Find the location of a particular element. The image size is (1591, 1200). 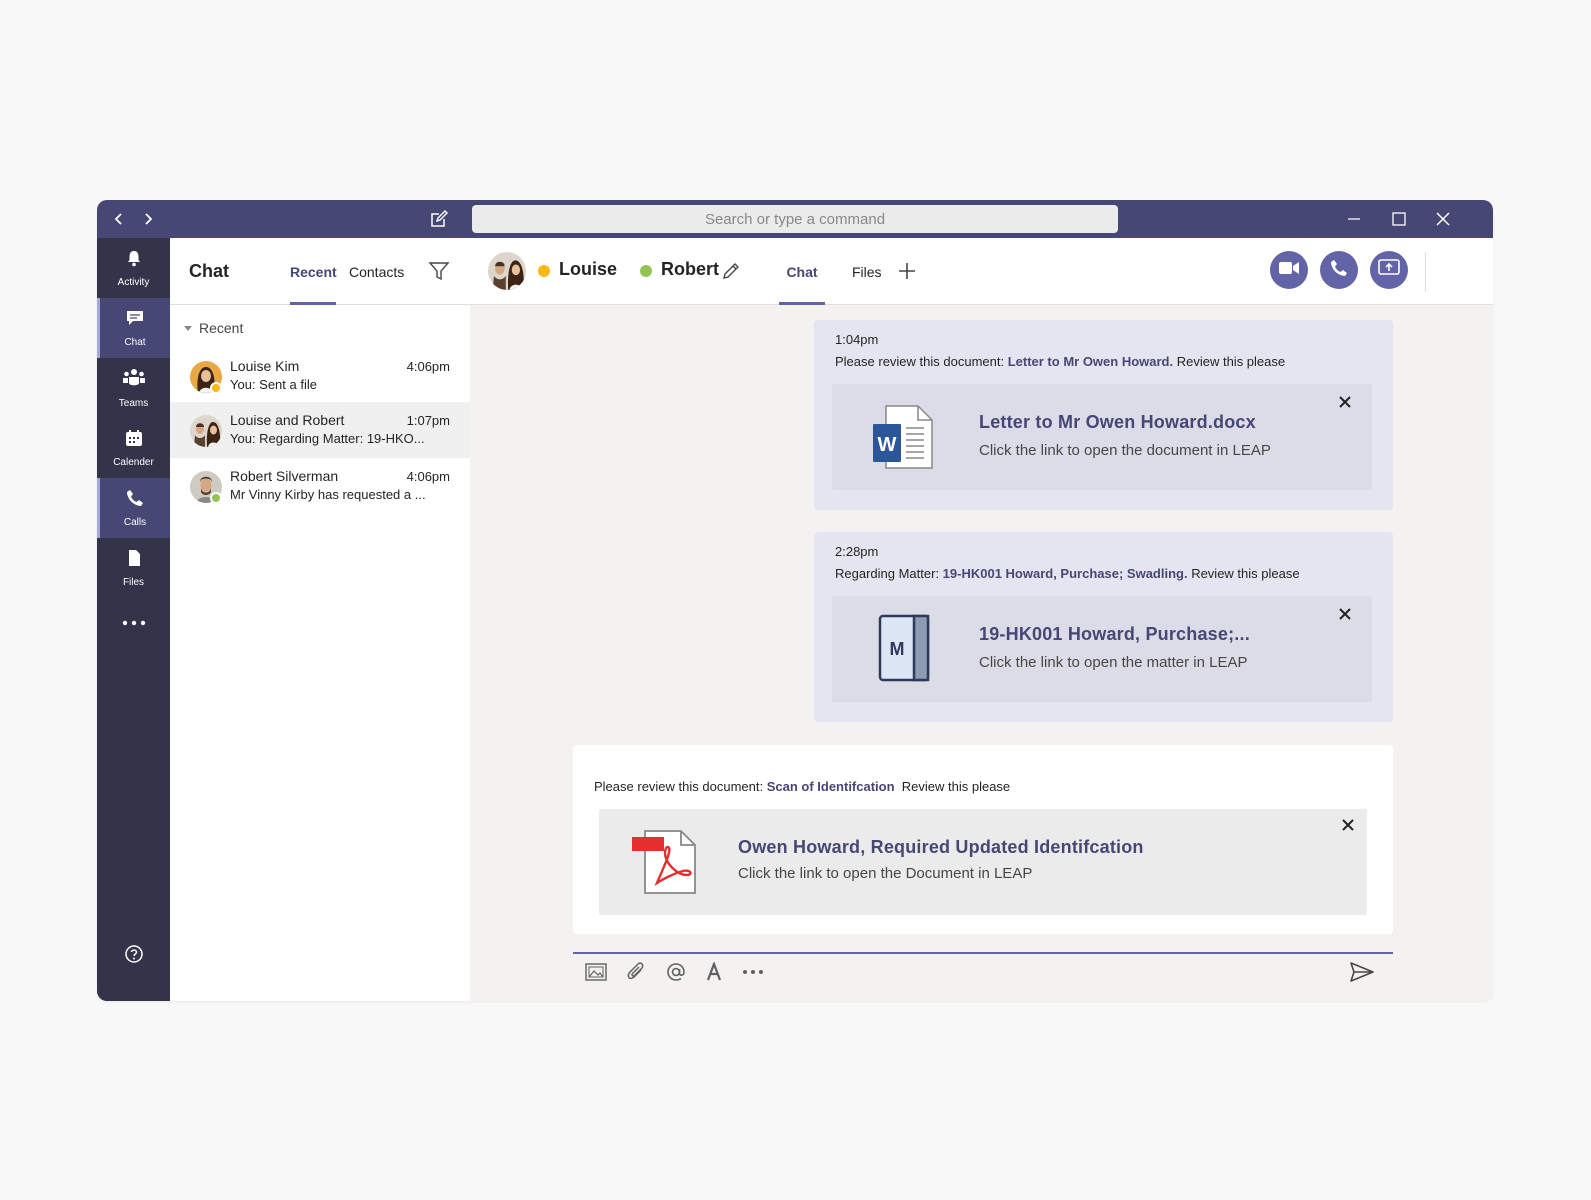

edit-pencil-icon is located at coordinates (731, 271).